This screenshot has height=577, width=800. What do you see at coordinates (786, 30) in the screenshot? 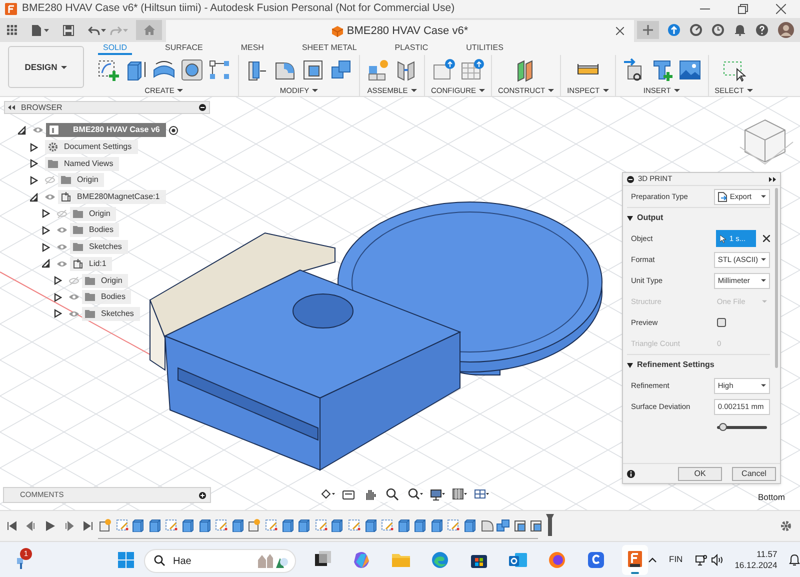
I see `avatar-icon` at bounding box center [786, 30].